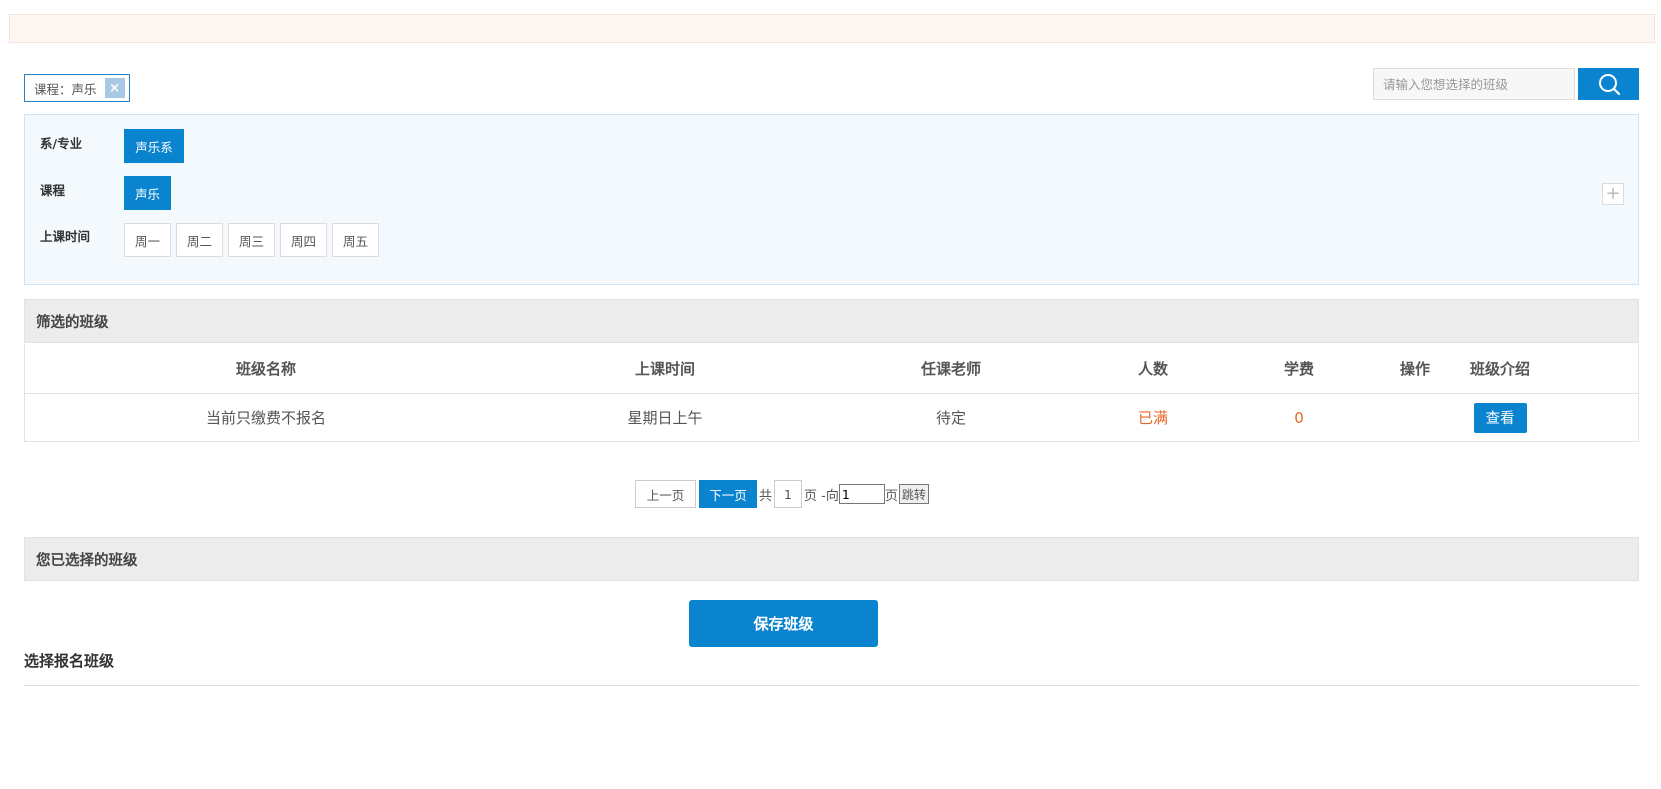  Describe the element at coordinates (65, 236) in the screenshot. I see `filter-label-time: 上课时间` at that location.